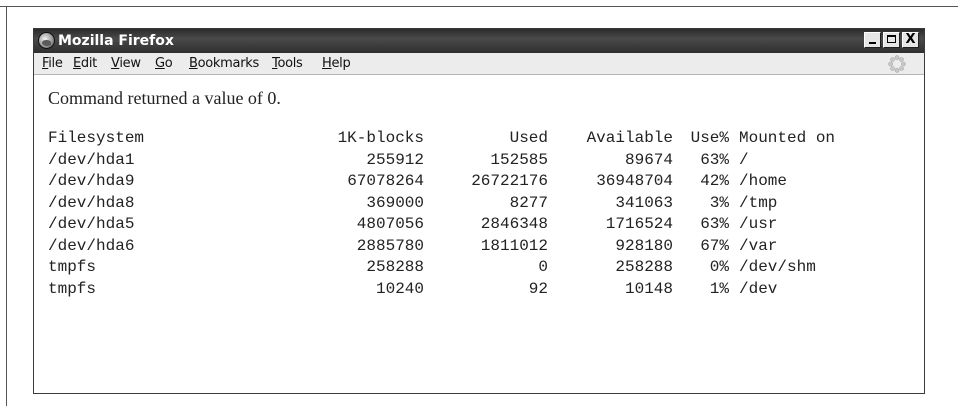 The image size is (958, 406). What do you see at coordinates (719, 267) in the screenshot?
I see `cell-use-percent: 0%` at bounding box center [719, 267].